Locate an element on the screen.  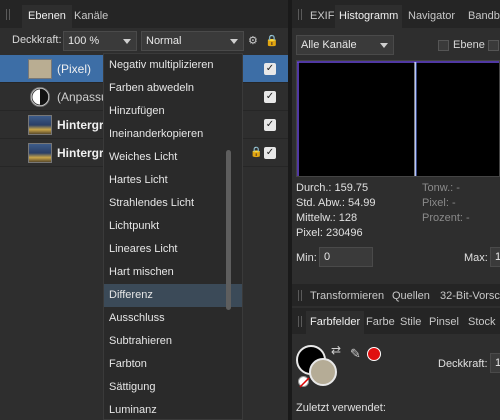
menu-item-lineares-licht: Lineares Licht is located at coordinates (173, 249).